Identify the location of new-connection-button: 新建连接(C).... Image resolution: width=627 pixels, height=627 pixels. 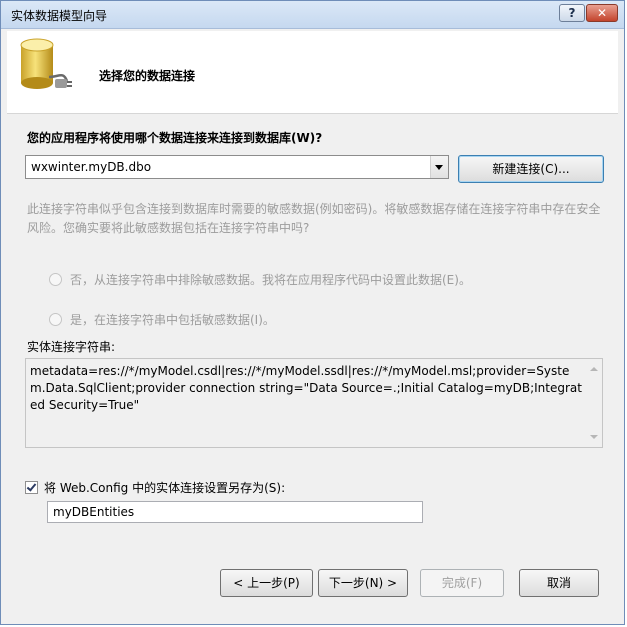
(531, 169).